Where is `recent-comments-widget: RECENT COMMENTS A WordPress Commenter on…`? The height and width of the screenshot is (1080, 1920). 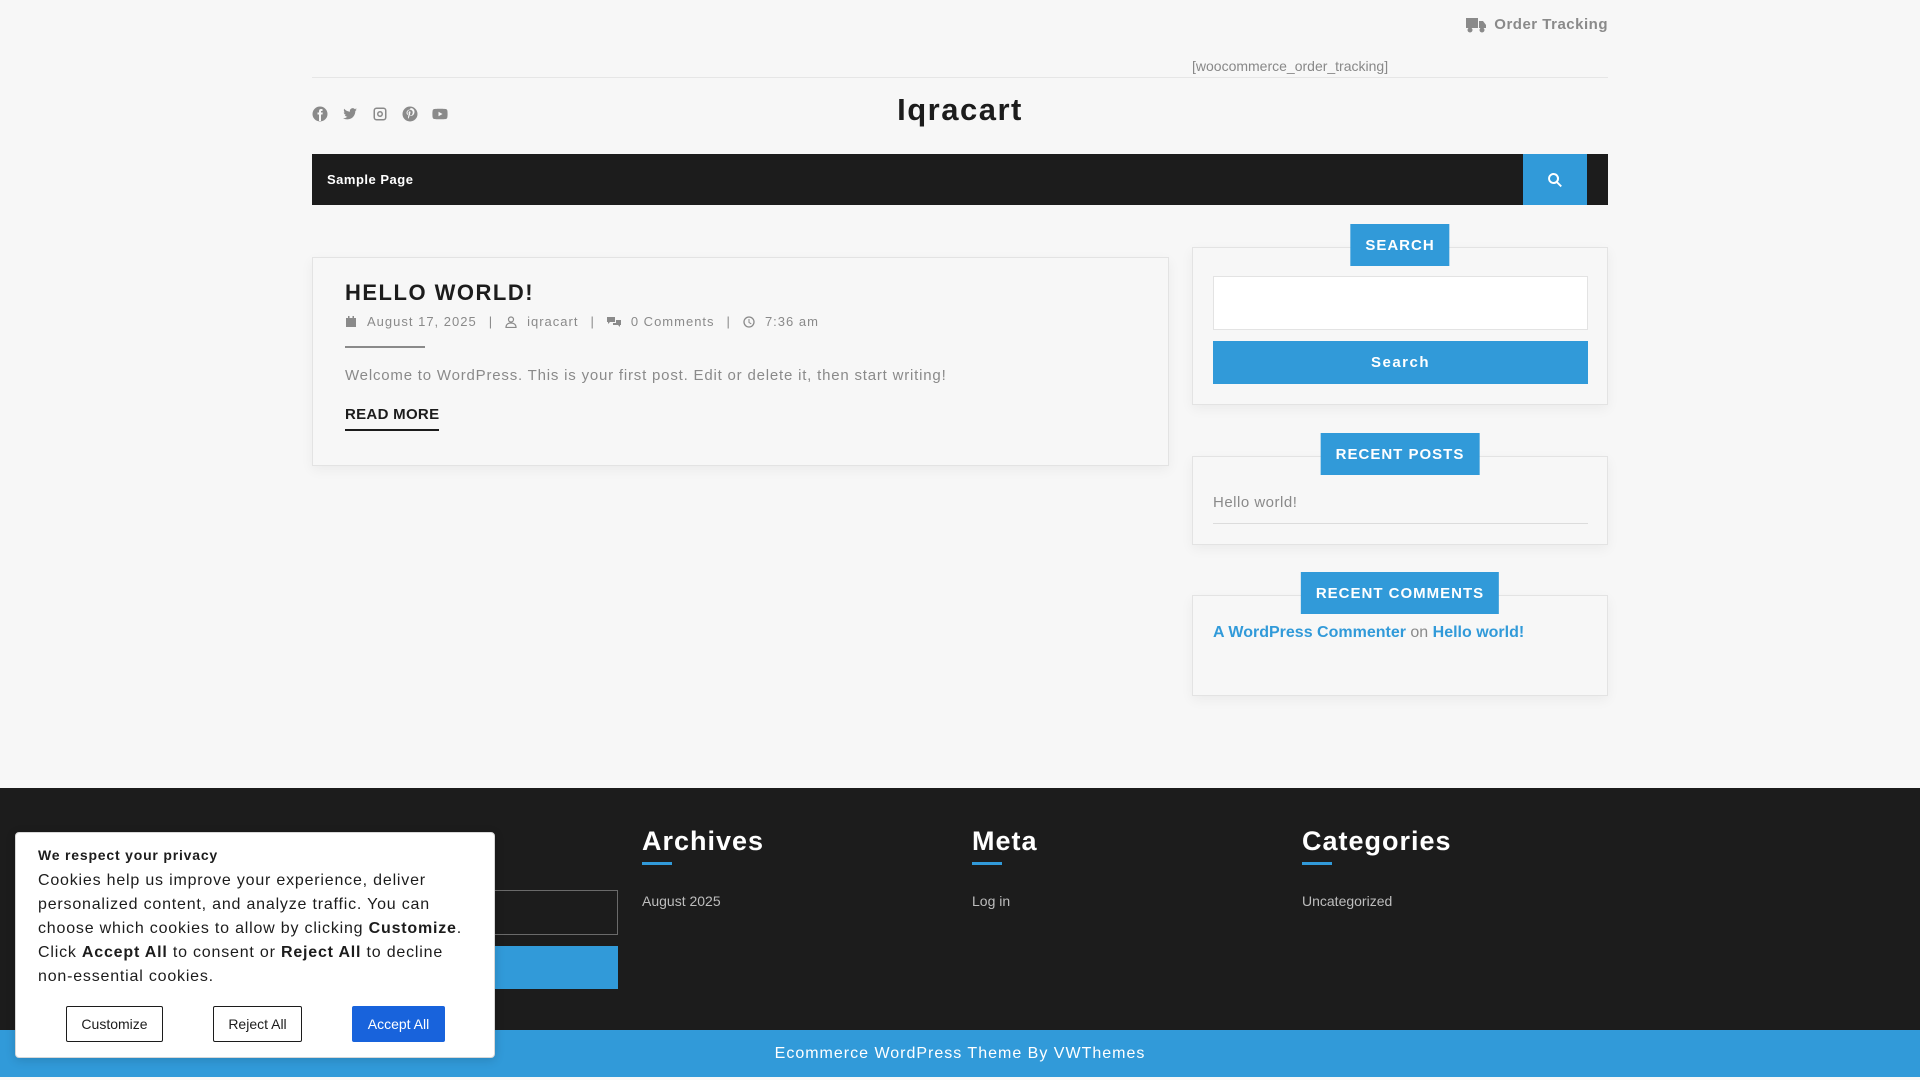 recent-comments-widget: RECENT COMMENTS A WordPress Commenter on… is located at coordinates (1400, 634).